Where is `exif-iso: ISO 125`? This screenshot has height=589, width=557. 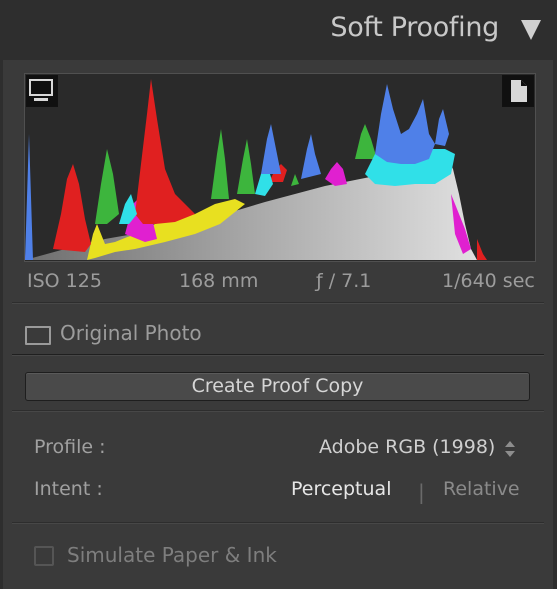 exif-iso: ISO 125 is located at coordinates (64, 281).